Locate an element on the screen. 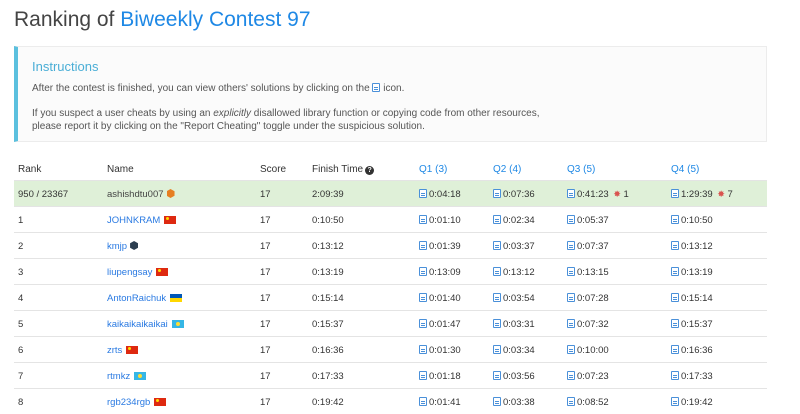 The image size is (800, 414). finish-time-cell: 0:16:36 is located at coordinates (328, 350).